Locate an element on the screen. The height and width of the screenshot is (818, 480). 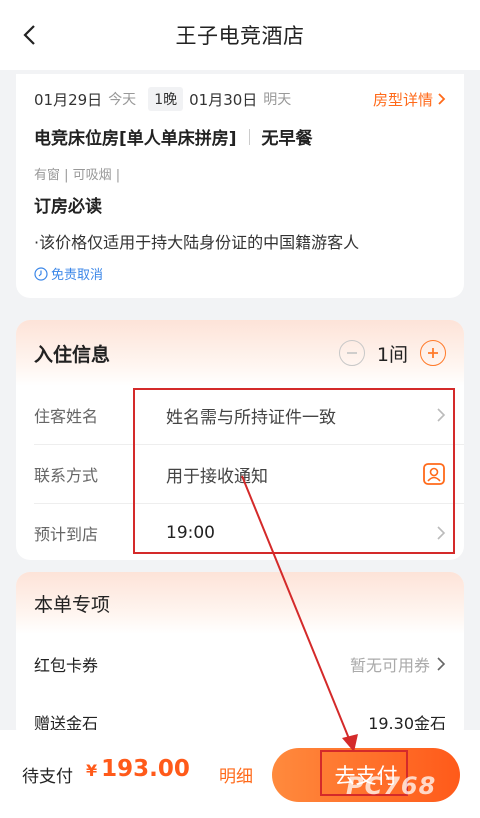
page-title: 王子电竞酒店 is located at coordinates (240, 36).